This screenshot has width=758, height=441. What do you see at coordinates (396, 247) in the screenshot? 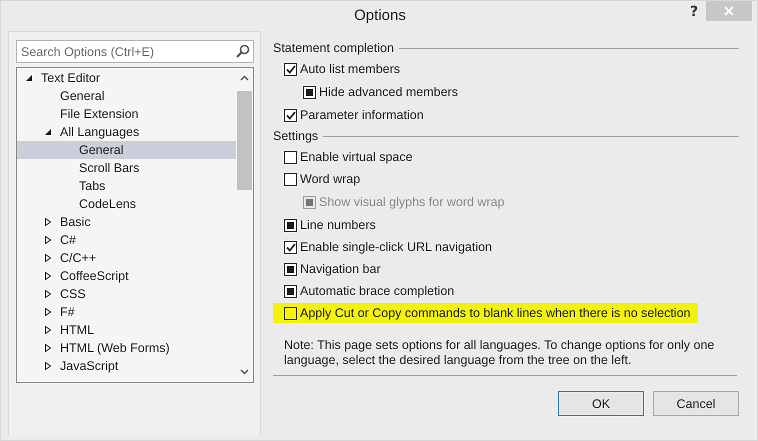
I see `option-label: Enable single-click URL navigation` at bounding box center [396, 247].